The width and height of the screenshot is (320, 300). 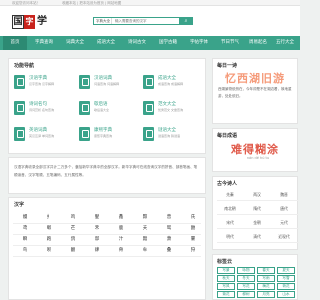 I want to click on feature-item: 汉语词典 词语查询 词语解释, so click(x=113, y=85).